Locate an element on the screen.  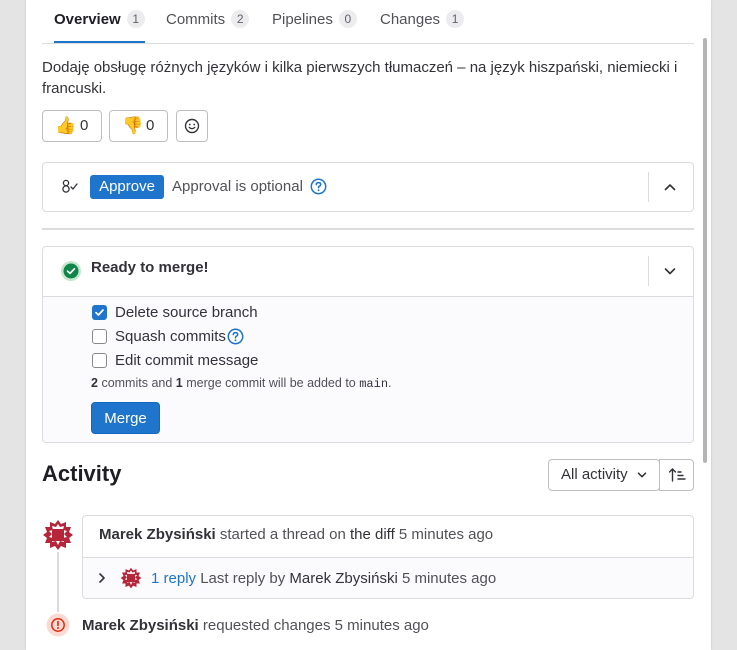
commit-count: 2 is located at coordinates (94, 383).